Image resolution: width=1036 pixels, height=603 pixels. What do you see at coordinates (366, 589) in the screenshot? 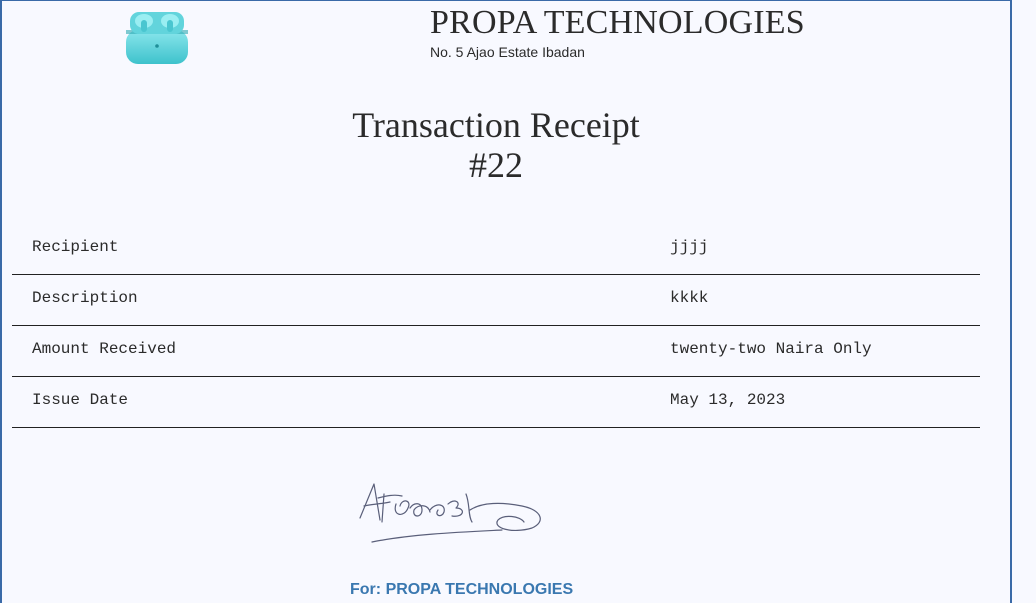
I see `for-prefix: For:` at bounding box center [366, 589].